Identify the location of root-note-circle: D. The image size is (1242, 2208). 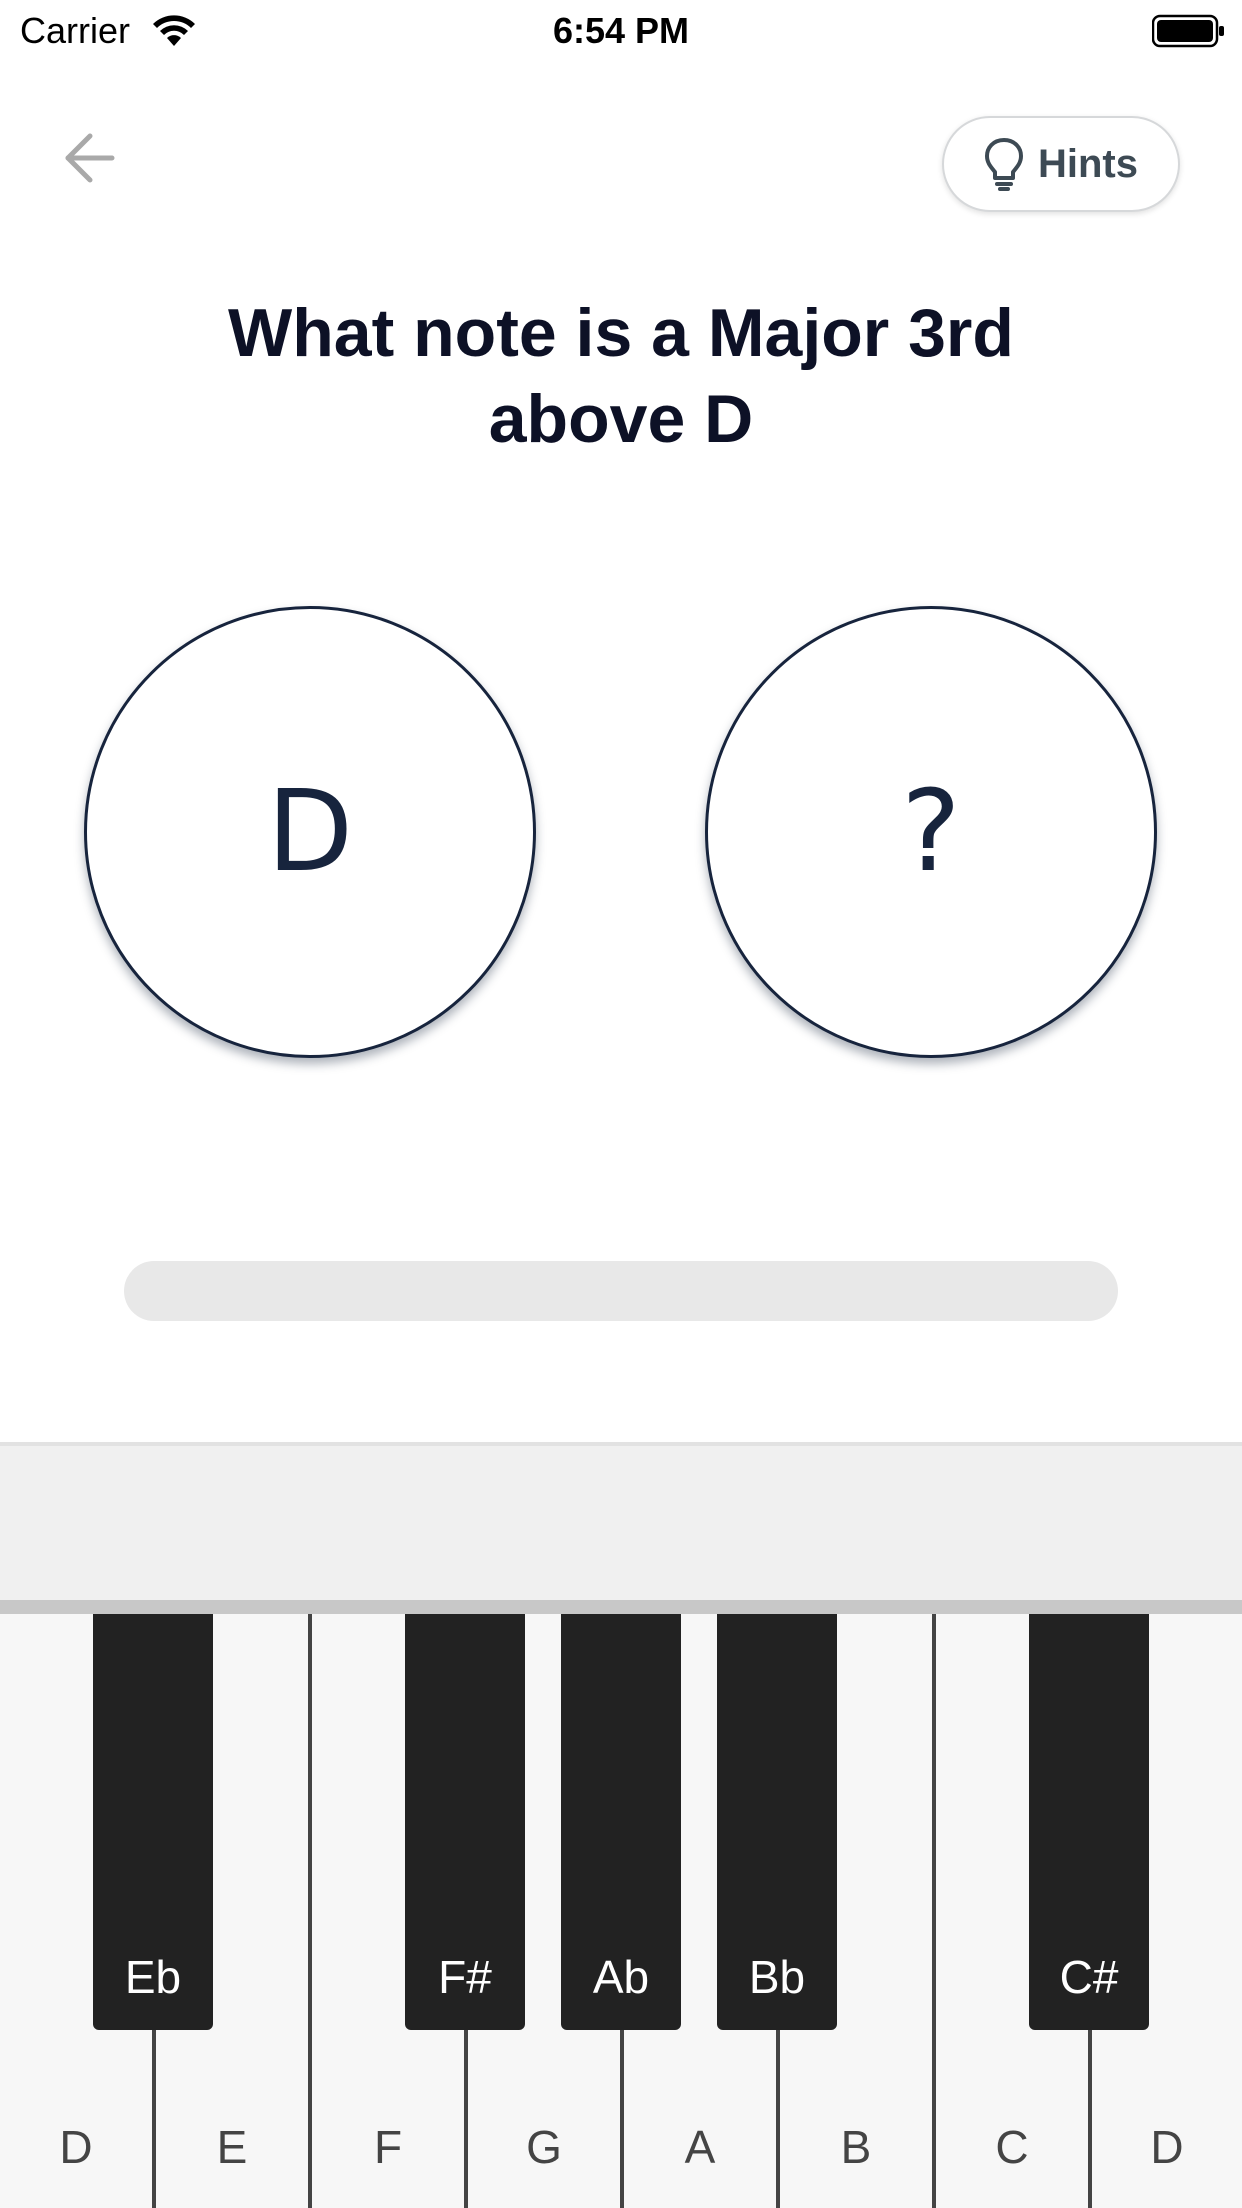
(310, 832).